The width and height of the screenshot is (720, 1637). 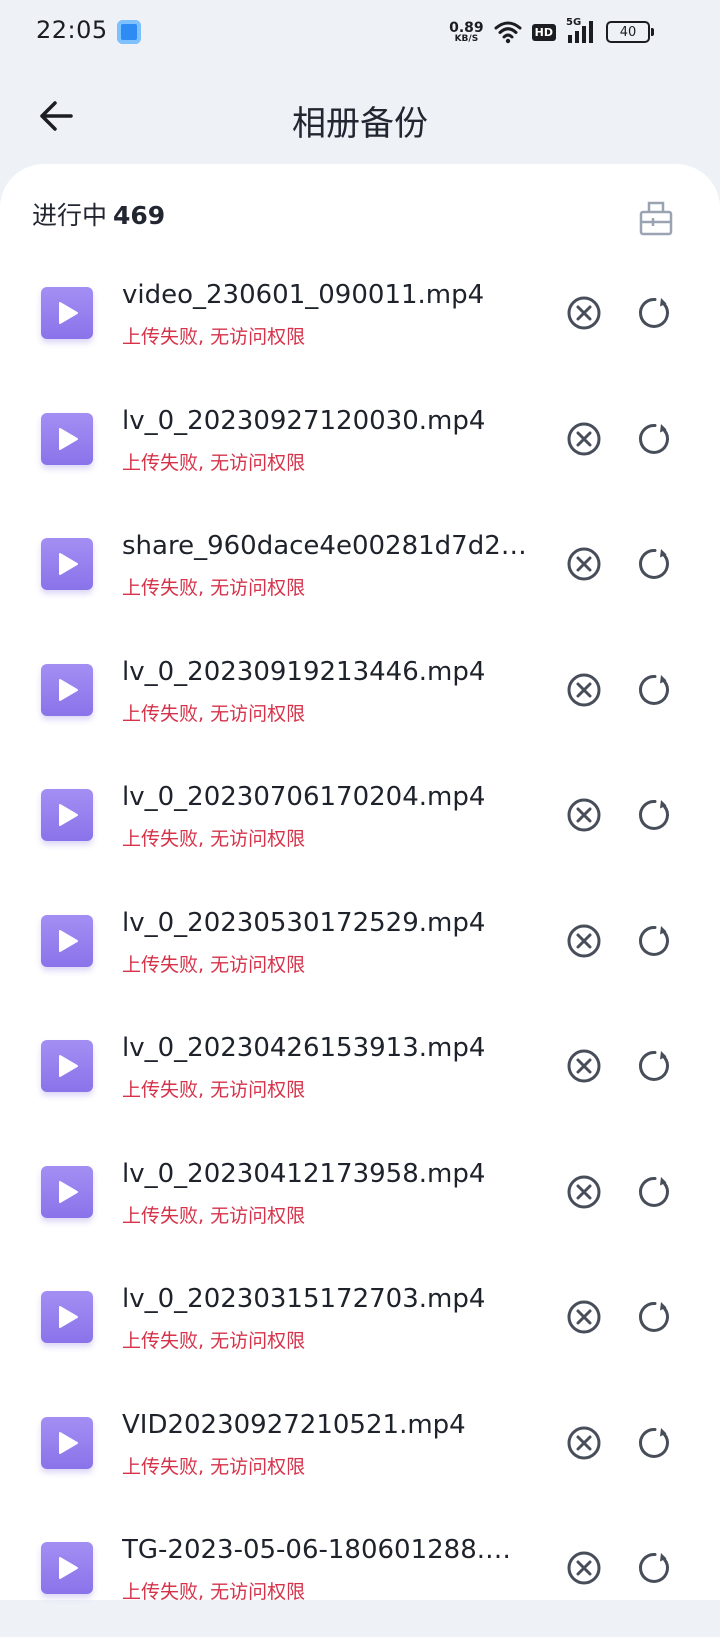 I want to click on battery-level: 40, so click(x=628, y=32).